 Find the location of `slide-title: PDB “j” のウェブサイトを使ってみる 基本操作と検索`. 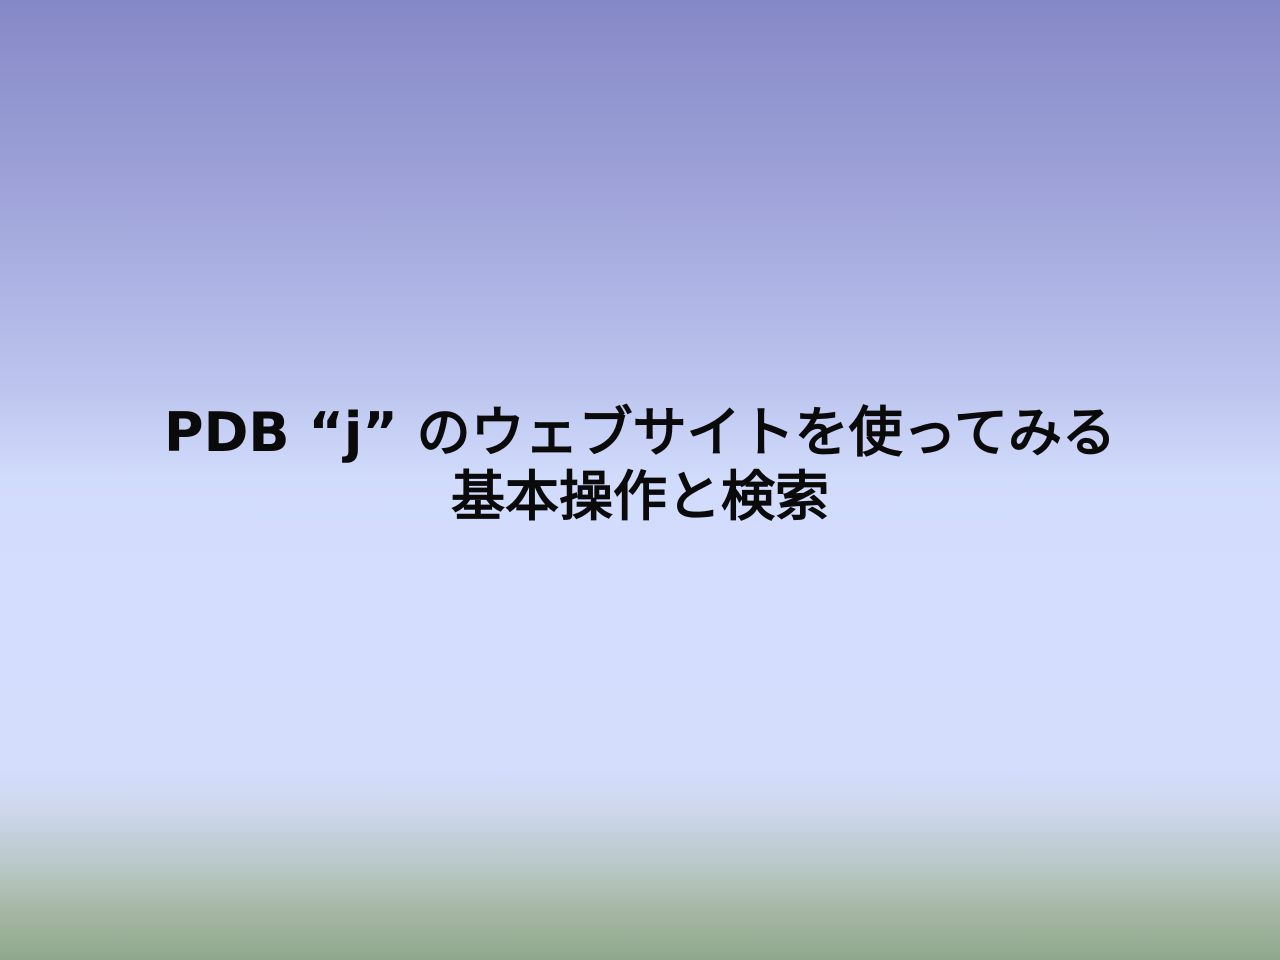

slide-title: PDB “j” のウェブサイトを使ってみる 基本操作と検索 is located at coordinates (640, 465).